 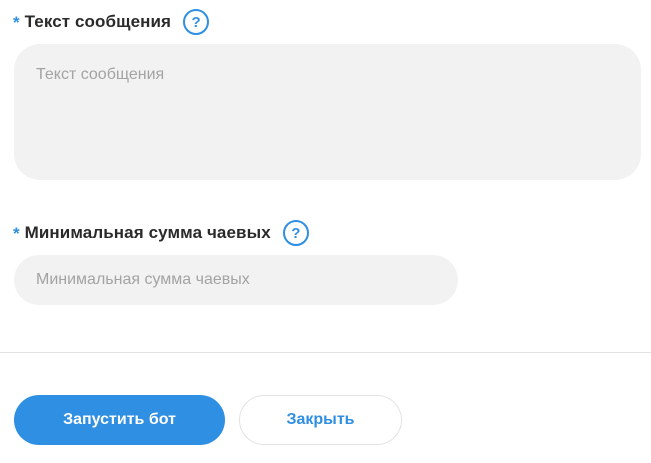 I want to click on tip-field-label: * Минимальная сумма чаевых ?, so click(x=161, y=233).